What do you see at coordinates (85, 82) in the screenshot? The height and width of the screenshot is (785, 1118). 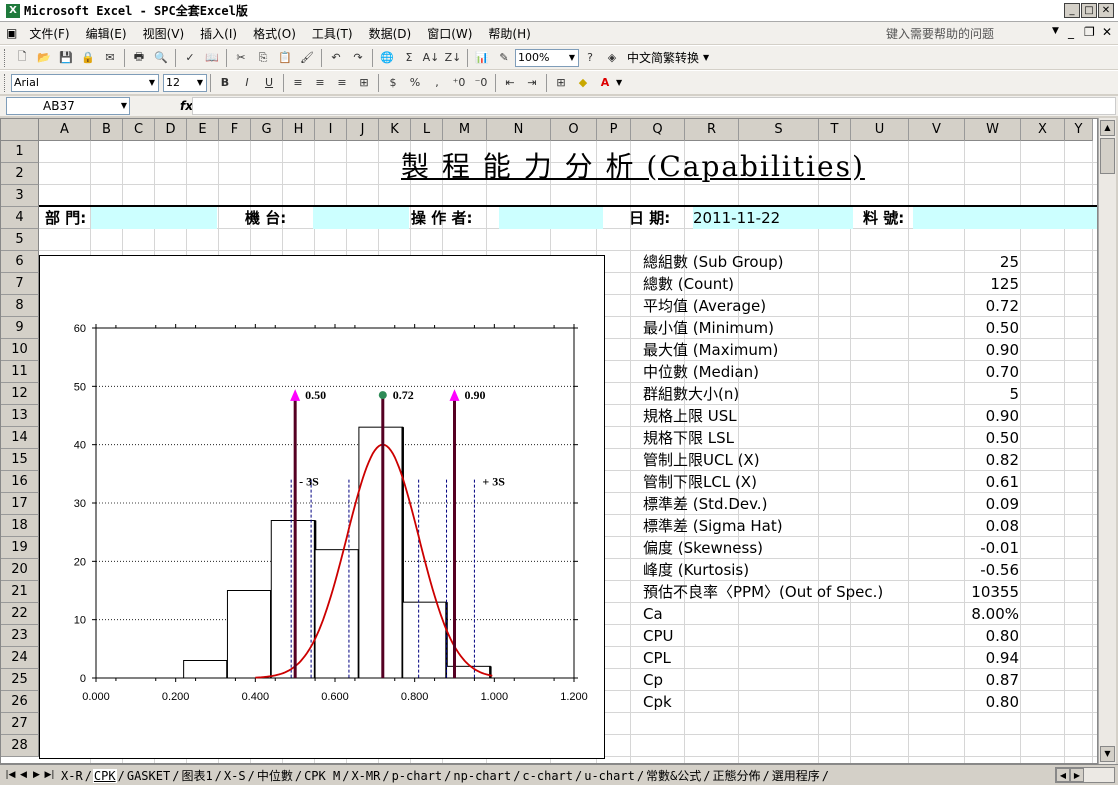 I see `font-name-select: Arial ▼` at bounding box center [85, 82].